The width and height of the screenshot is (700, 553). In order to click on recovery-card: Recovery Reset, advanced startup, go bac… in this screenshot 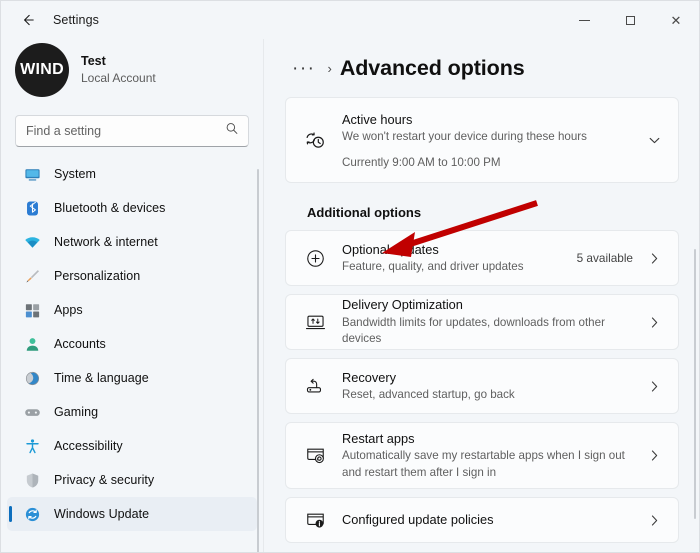, I will do `click(482, 386)`.